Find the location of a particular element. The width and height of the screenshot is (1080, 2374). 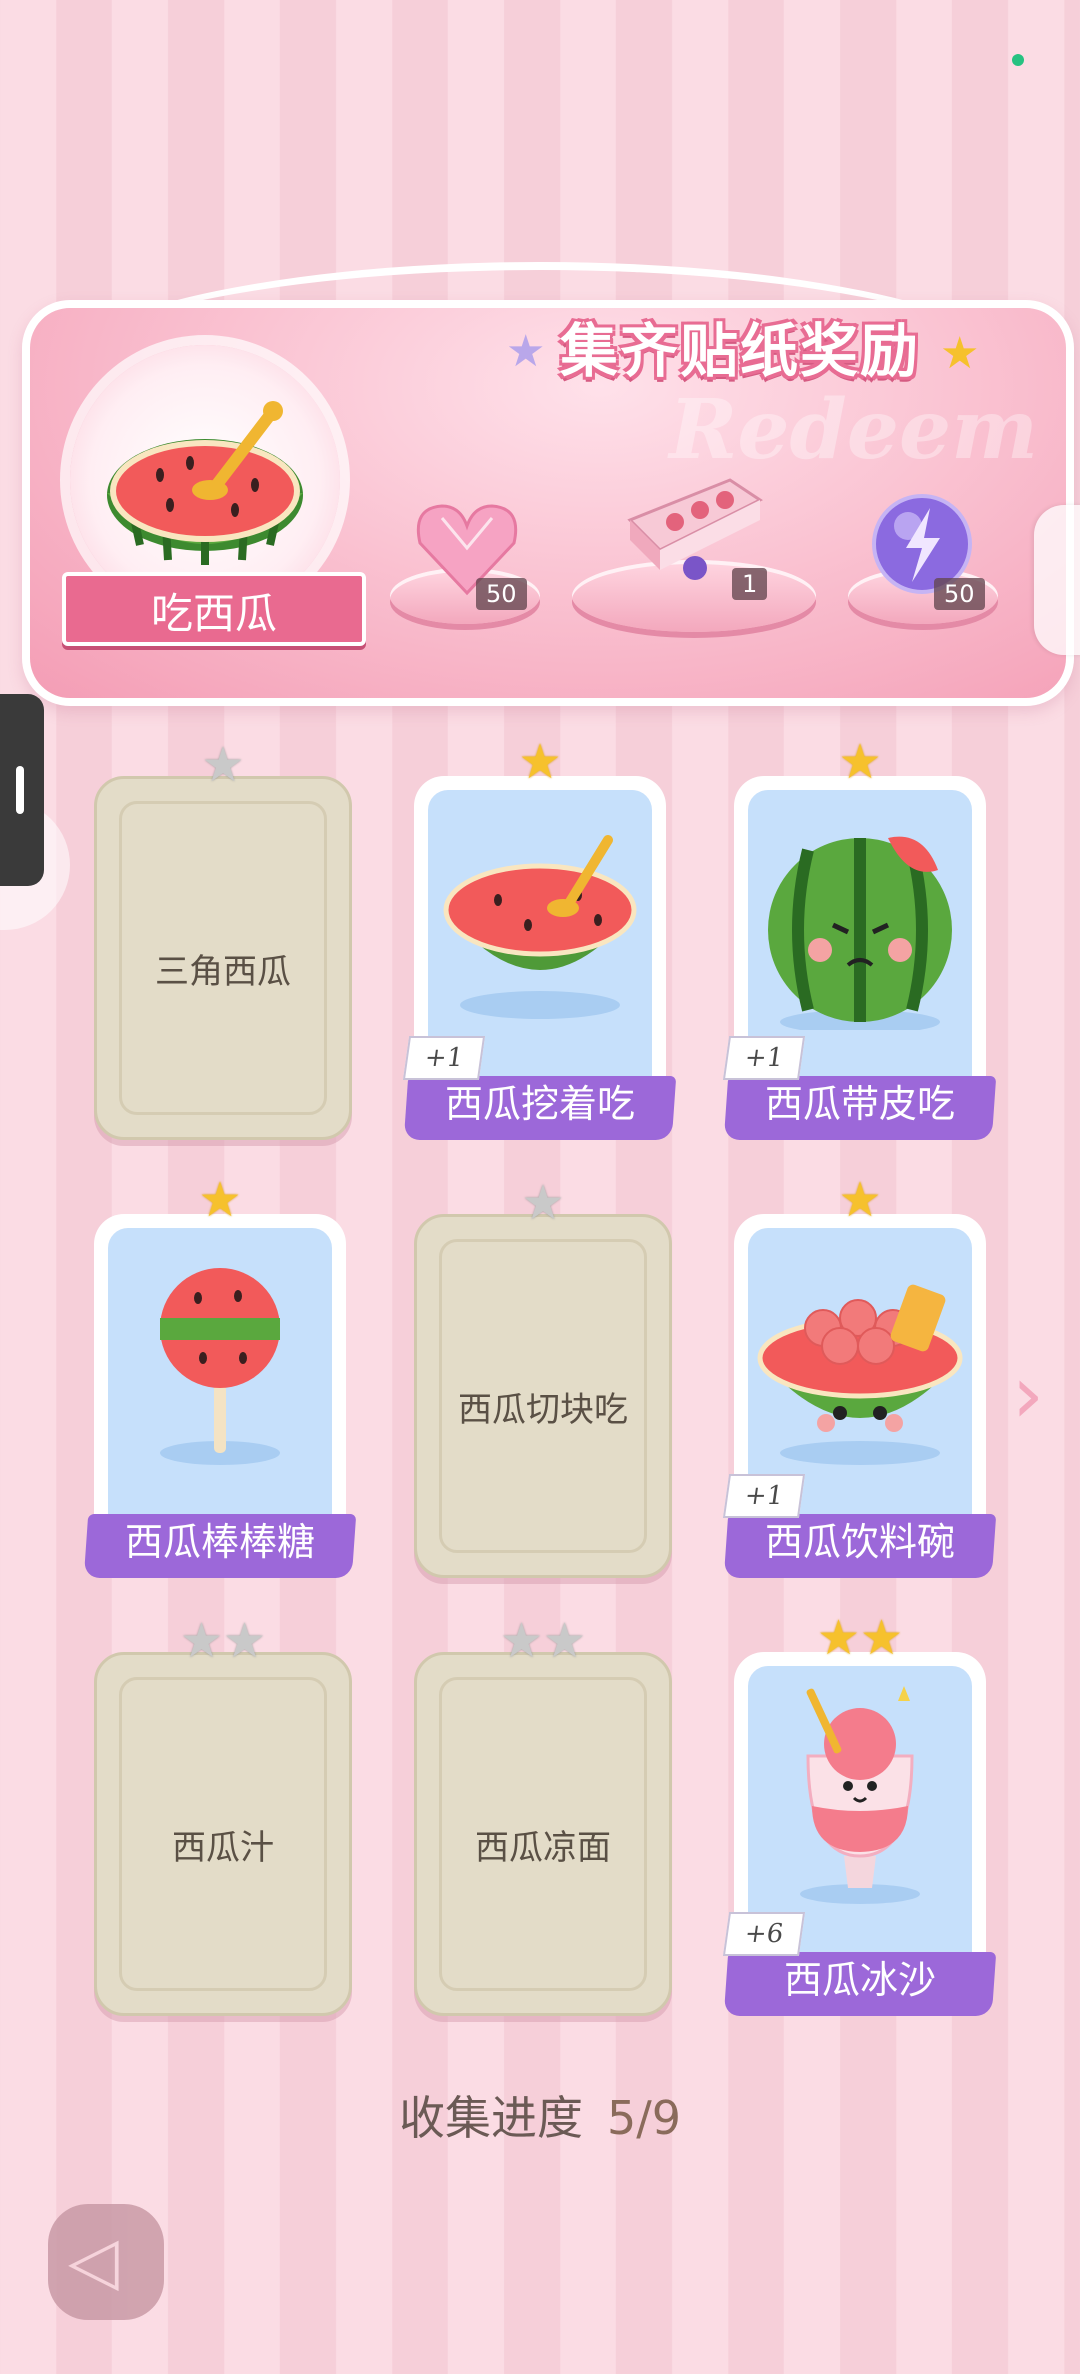

status-indicator-dot is located at coordinates (1018, 60).